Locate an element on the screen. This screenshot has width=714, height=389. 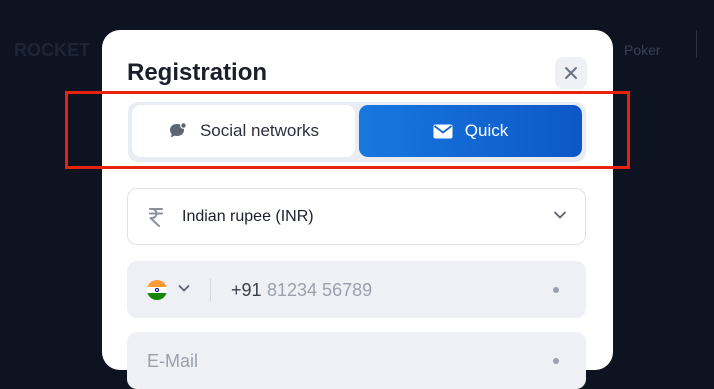
phone-input is located at coordinates (392, 290).